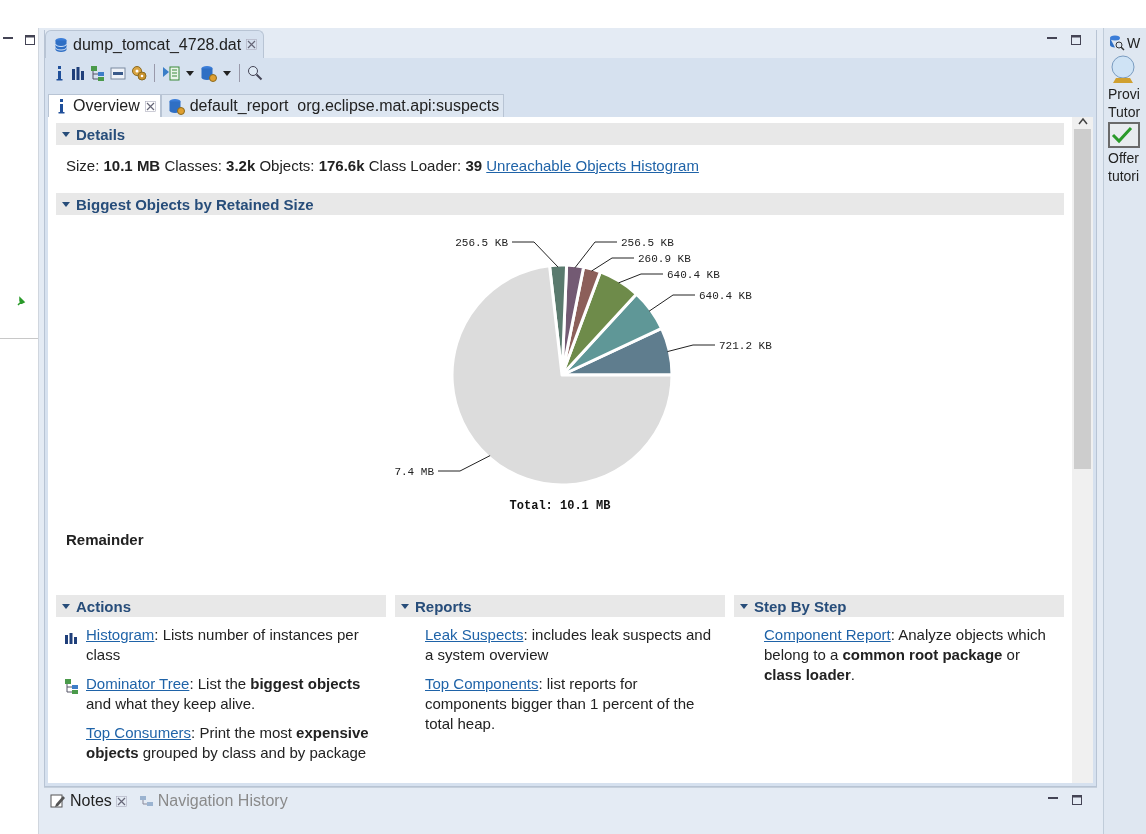 This screenshot has width=1146, height=834. What do you see at coordinates (223, 645) in the screenshot?
I see `description-text: Histogram: Lists number of instances per class` at bounding box center [223, 645].